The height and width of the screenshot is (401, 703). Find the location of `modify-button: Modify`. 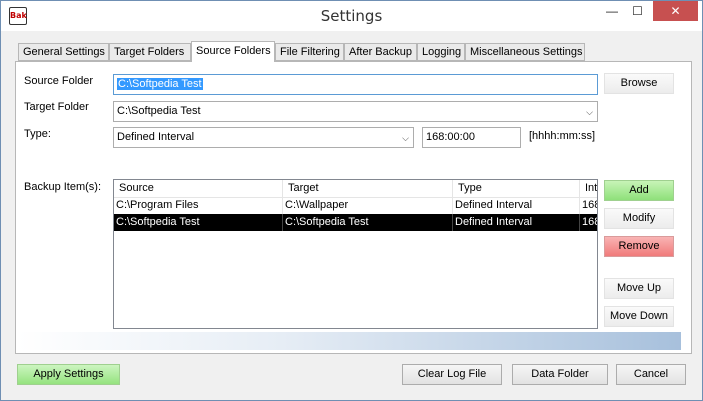

modify-button: Modify is located at coordinates (639, 218).